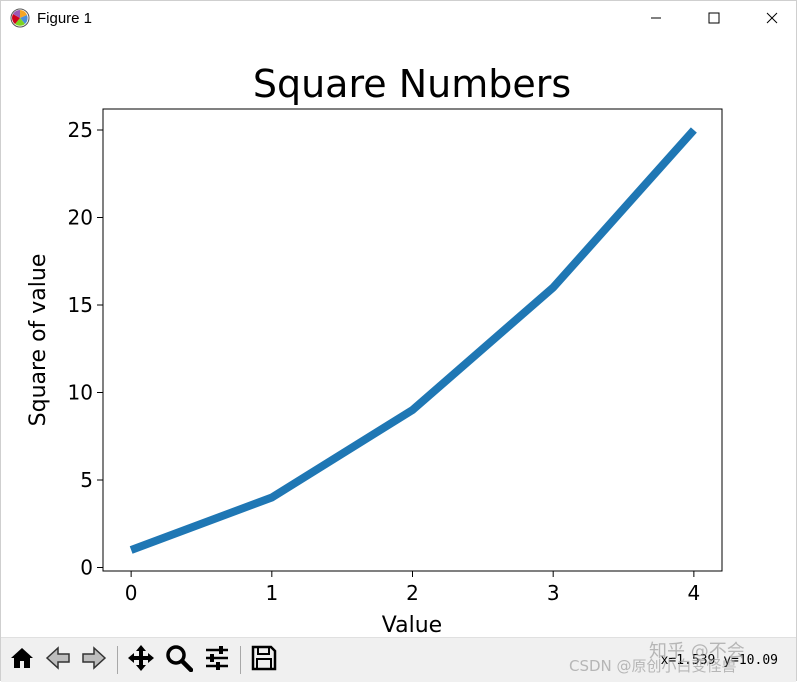  Describe the element at coordinates (398, 659) in the screenshot. I see `navigation-toolbar: x=1.539 y=10.09` at that location.